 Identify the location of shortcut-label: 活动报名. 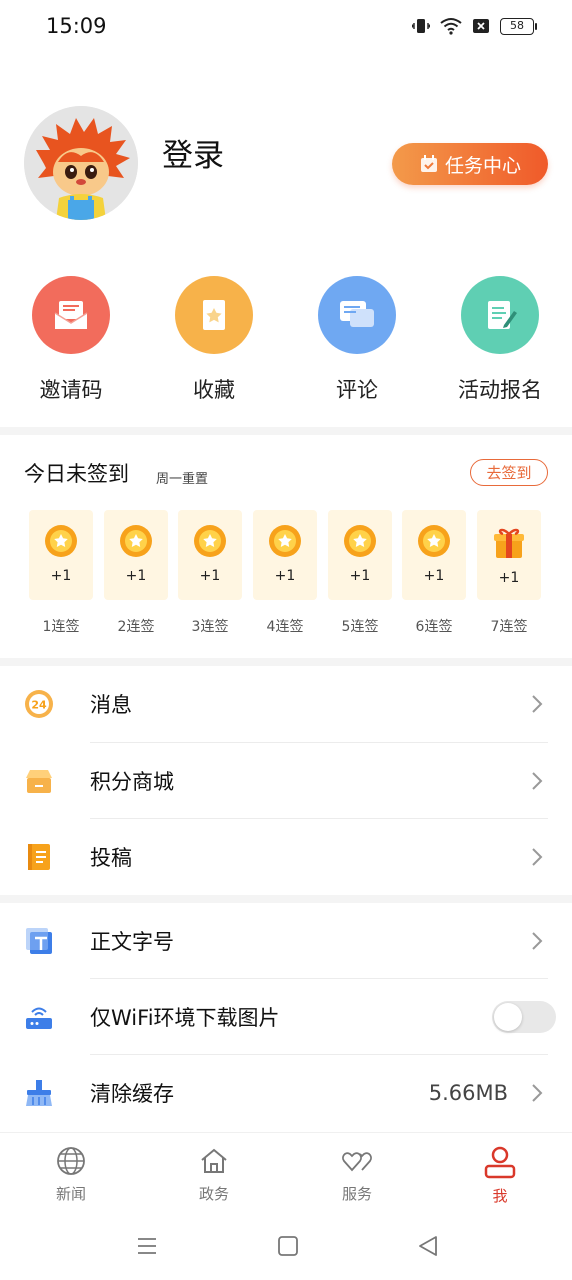
(500, 390).